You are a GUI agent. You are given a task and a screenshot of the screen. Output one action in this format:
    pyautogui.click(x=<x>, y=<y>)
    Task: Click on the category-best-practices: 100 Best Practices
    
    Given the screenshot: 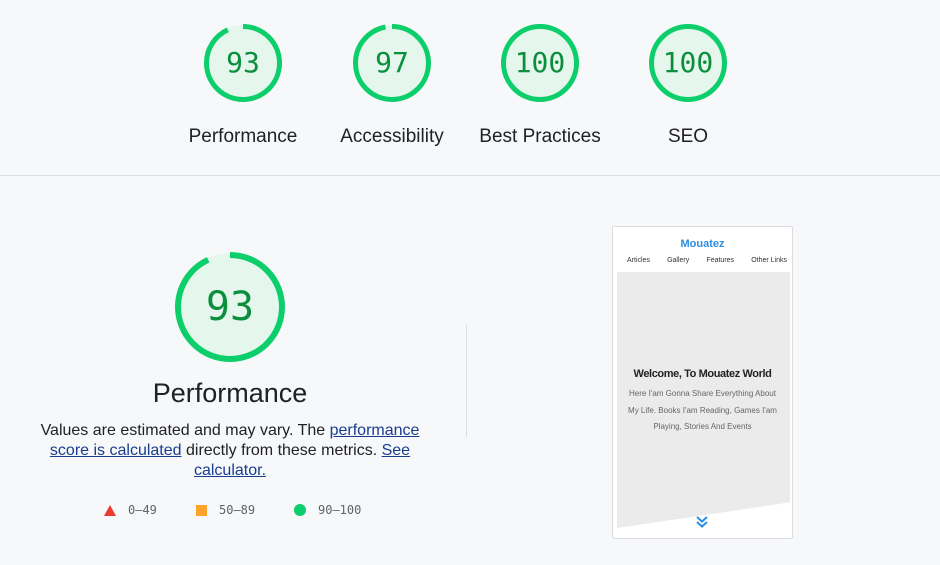 What is the action you would take?
    pyautogui.click(x=540, y=85)
    